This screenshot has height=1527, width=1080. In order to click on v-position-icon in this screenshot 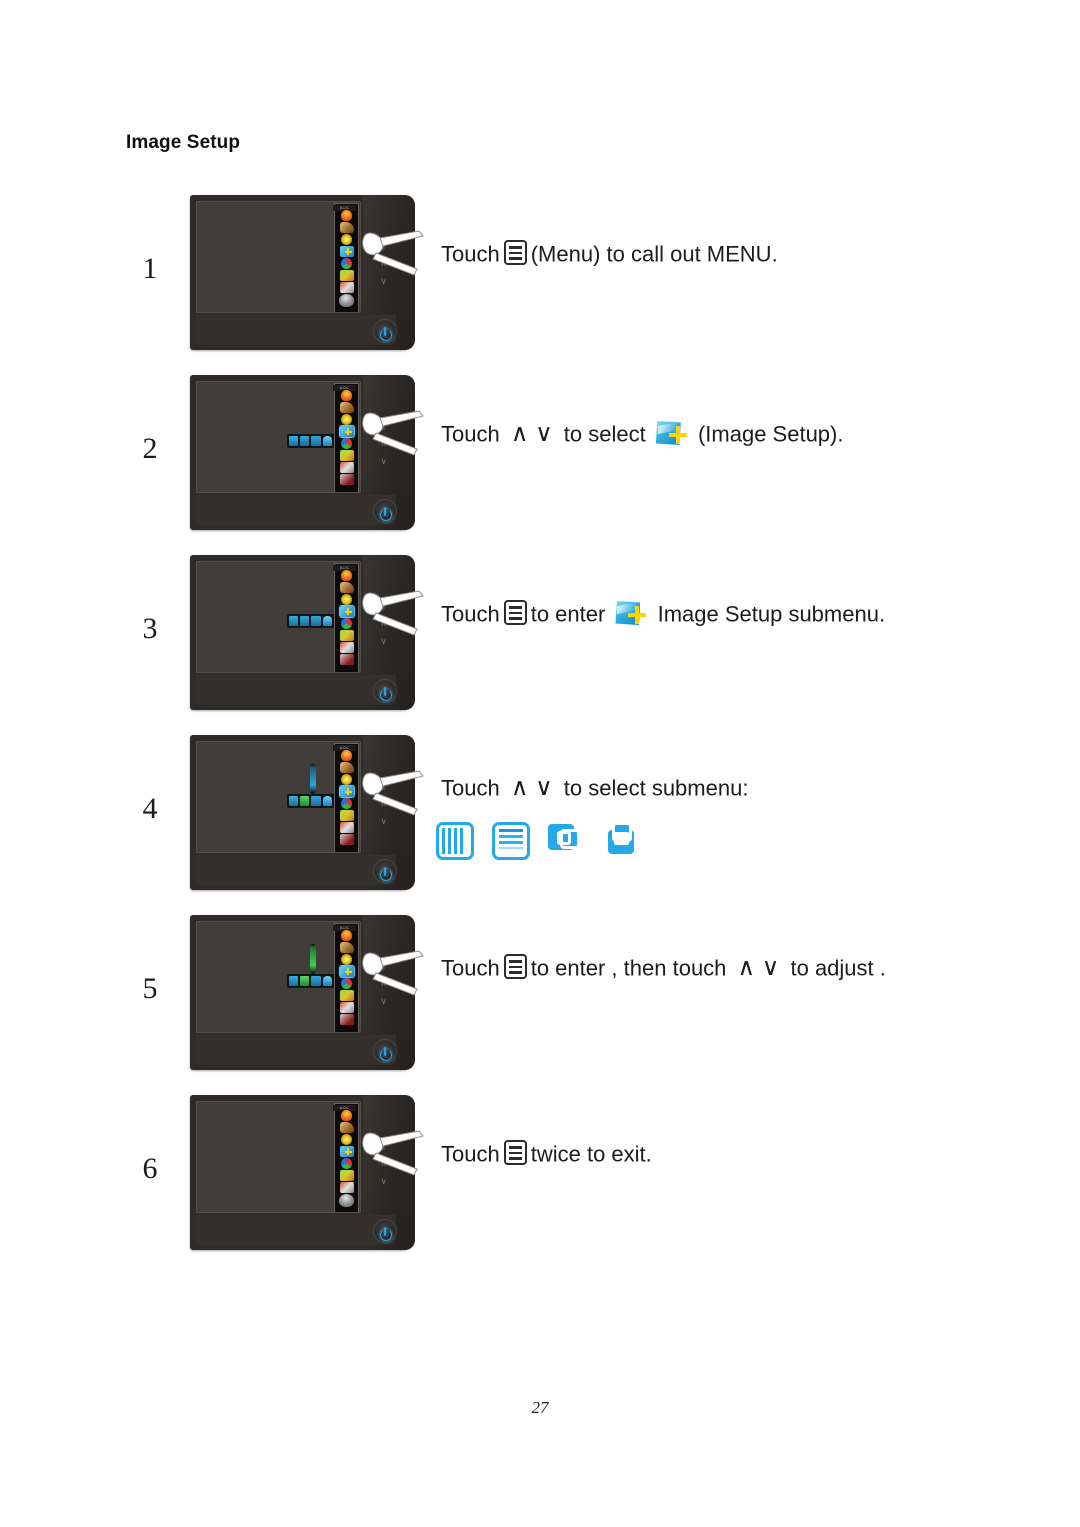, I will do `click(623, 841)`.